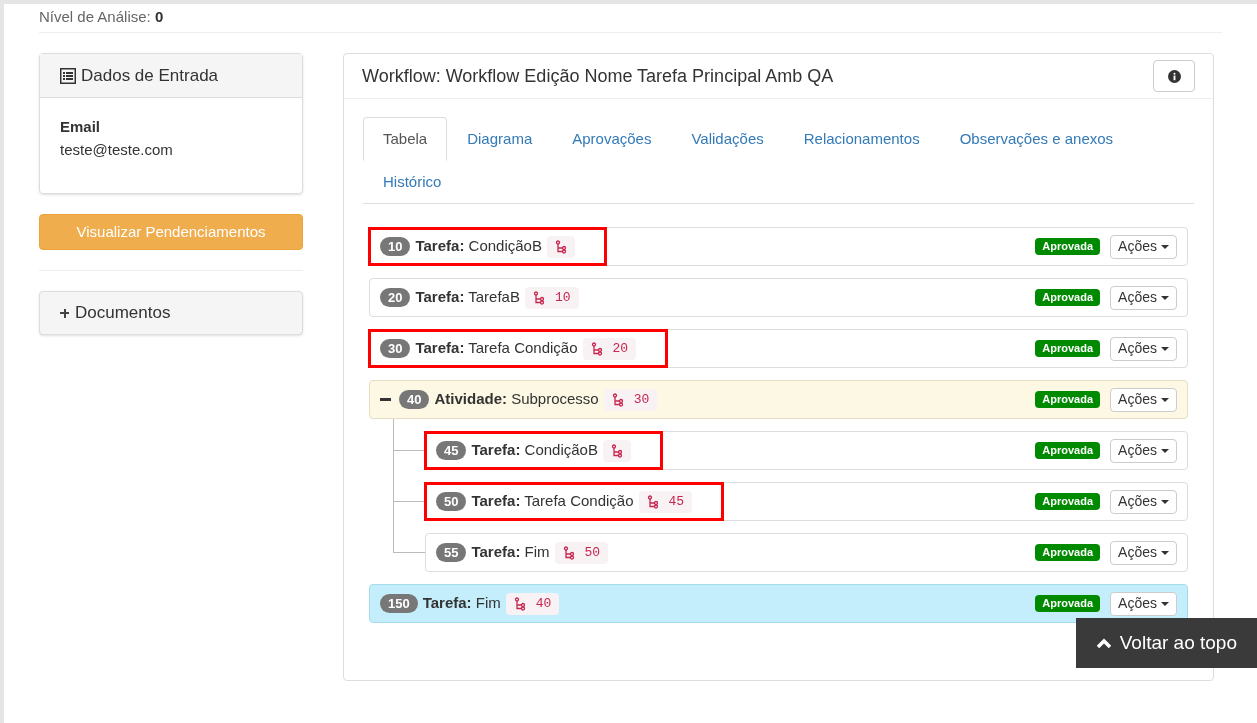 The image size is (1257, 723). What do you see at coordinates (117, 149) in the screenshot?
I see `field-value: teste@teste.com` at bounding box center [117, 149].